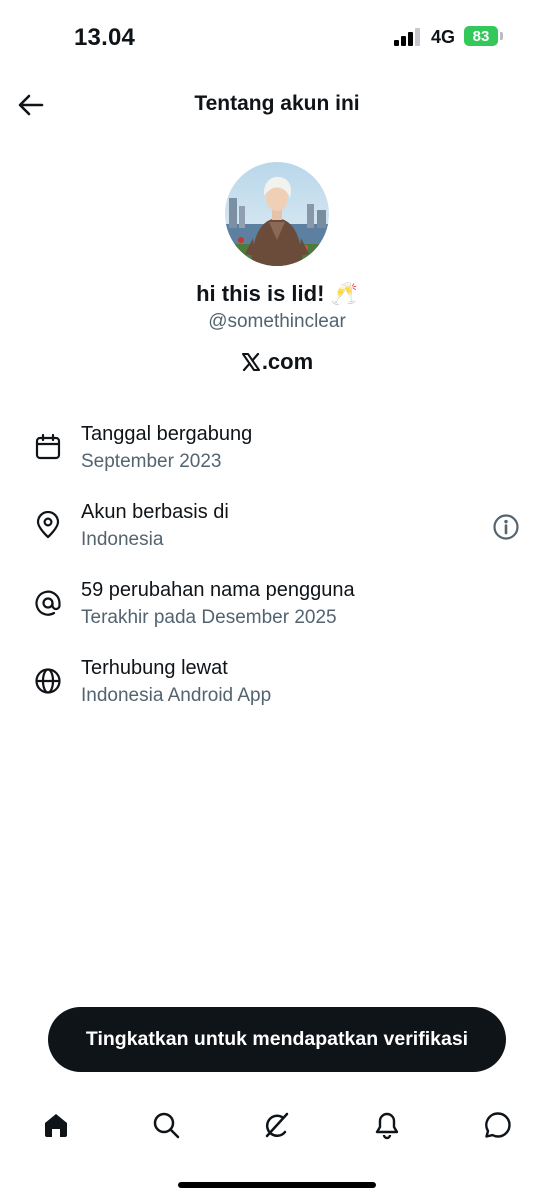 Image resolution: width=554 pixels, height=1200 pixels. What do you see at coordinates (277, 38) in the screenshot?
I see `status-bar: 13.04 4G 83` at bounding box center [277, 38].